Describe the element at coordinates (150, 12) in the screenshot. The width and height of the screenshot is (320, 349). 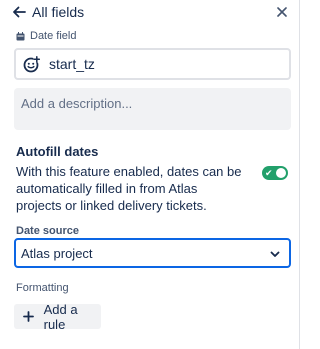
I see `panel-header: All fields` at that location.